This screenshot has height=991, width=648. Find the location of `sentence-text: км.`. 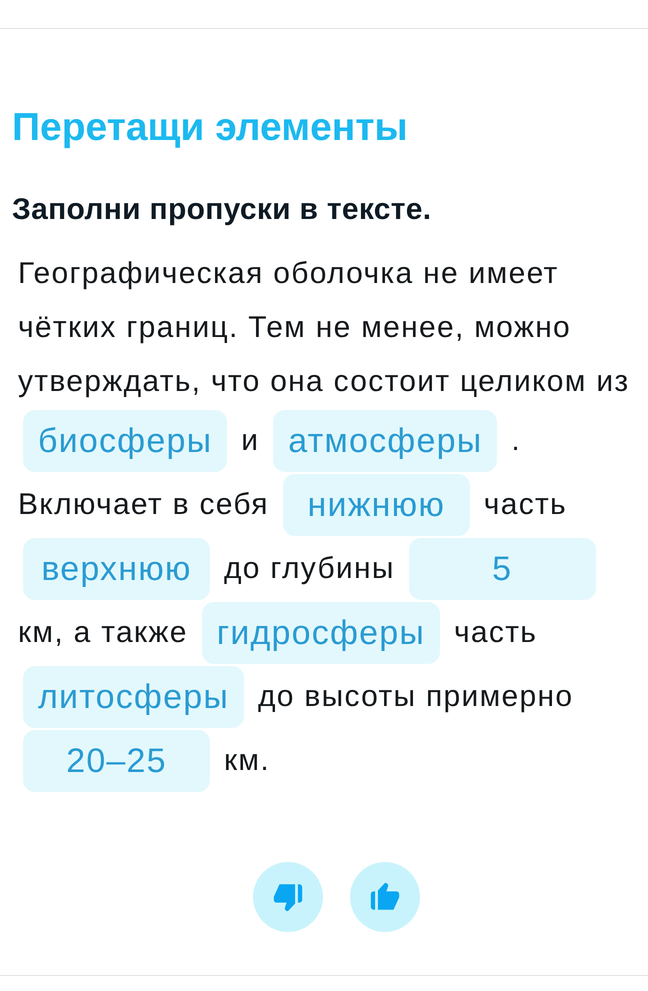

sentence-text: км. is located at coordinates (247, 761).